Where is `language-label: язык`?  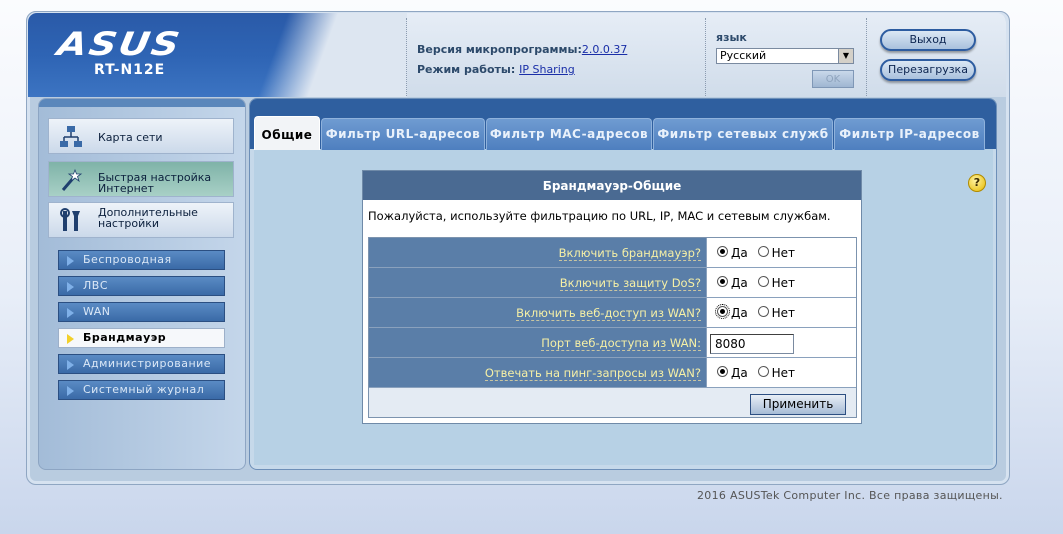 language-label: язык is located at coordinates (731, 37).